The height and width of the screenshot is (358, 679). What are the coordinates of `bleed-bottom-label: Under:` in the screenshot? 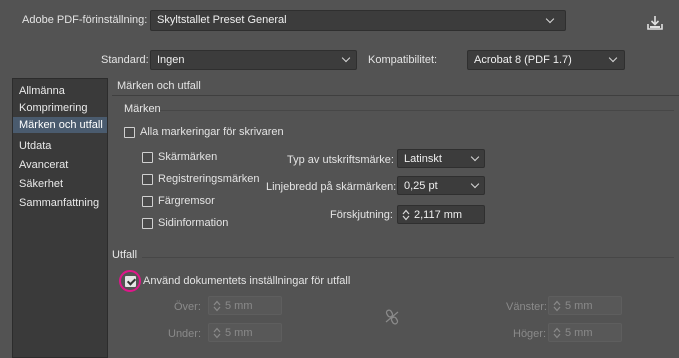 It's located at (185, 334).